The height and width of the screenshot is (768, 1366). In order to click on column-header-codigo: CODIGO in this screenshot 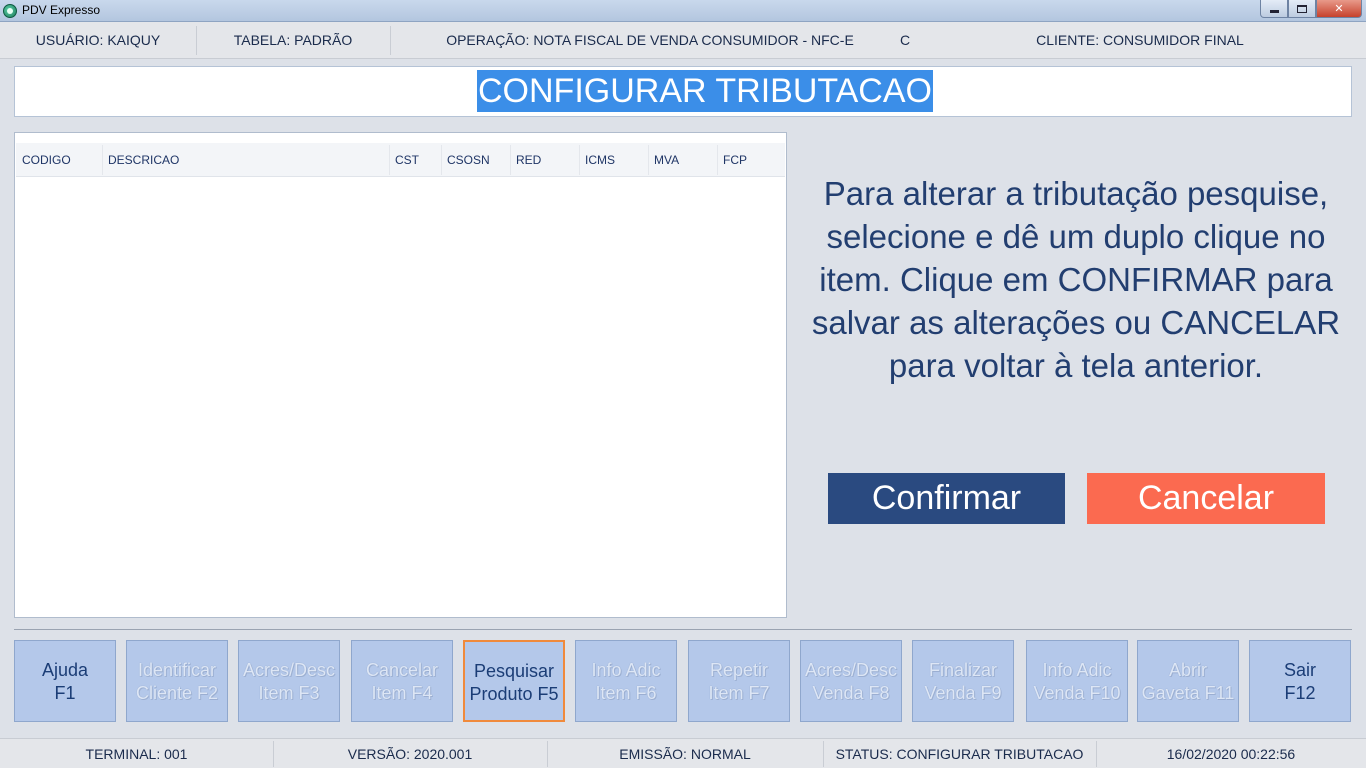, I will do `click(59, 160)`.